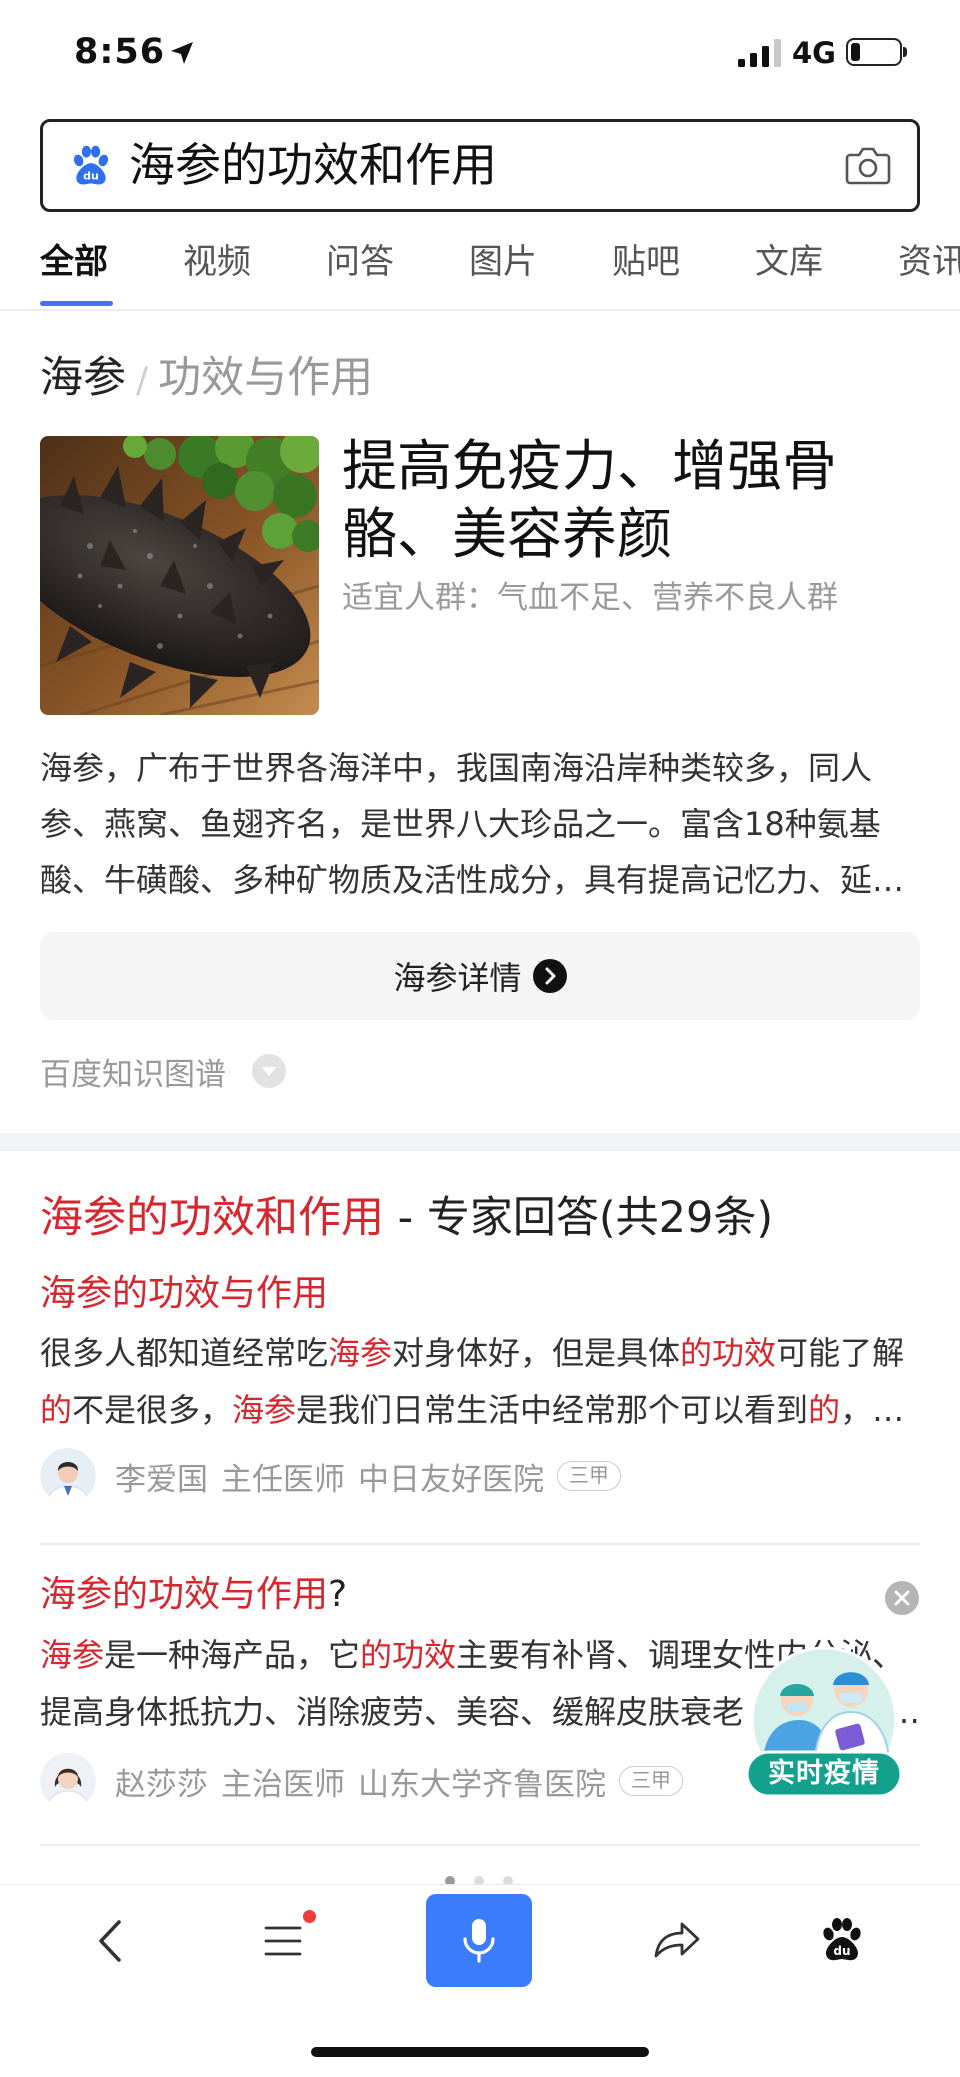  I want to click on source-label: 百度知识图谱, so click(133, 1074).